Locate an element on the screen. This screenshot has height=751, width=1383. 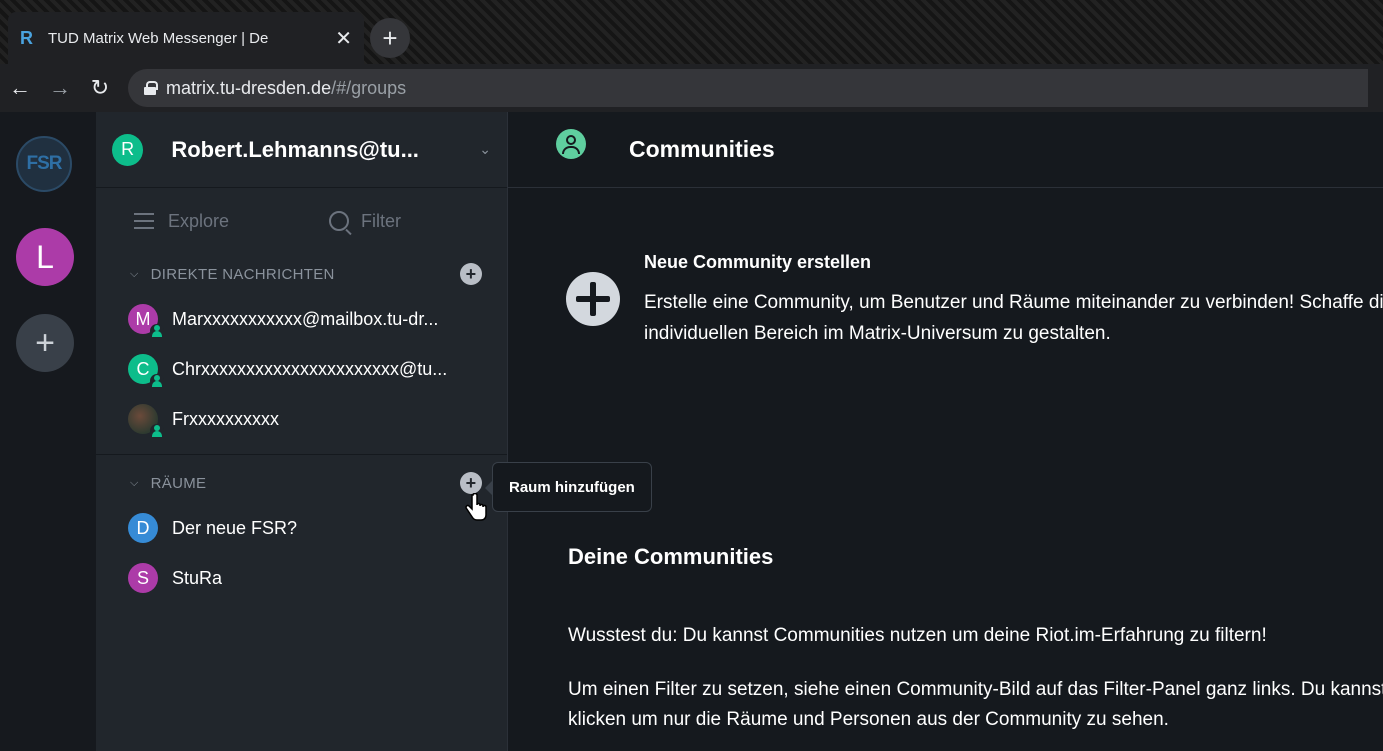
page-header: Communities is located at coordinates (945, 150).